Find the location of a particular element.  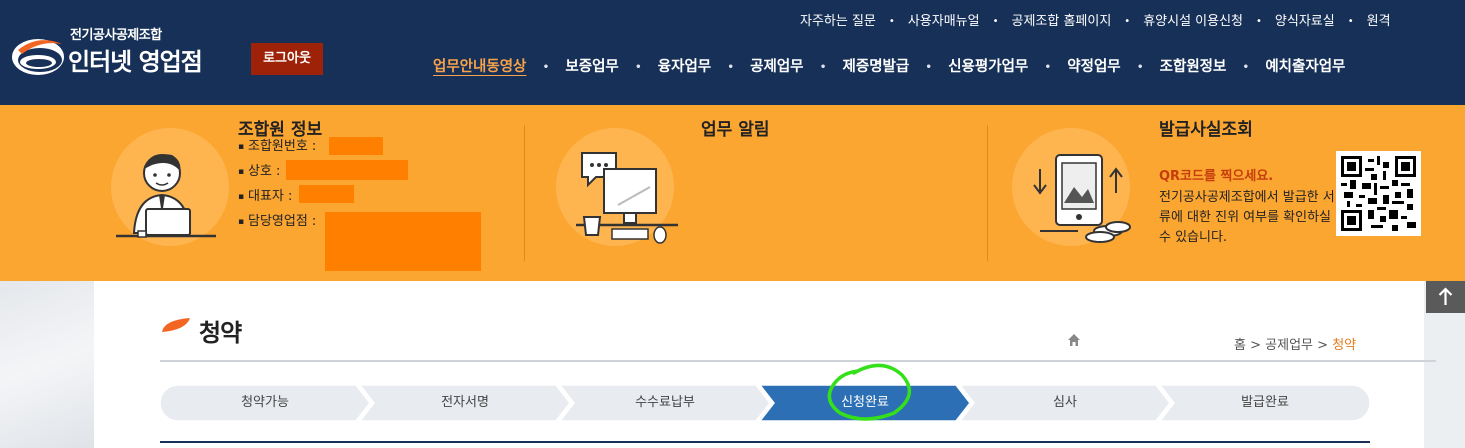

breadcrumb: 홈 > 공제업무 > 청약 is located at coordinates (1295, 343).